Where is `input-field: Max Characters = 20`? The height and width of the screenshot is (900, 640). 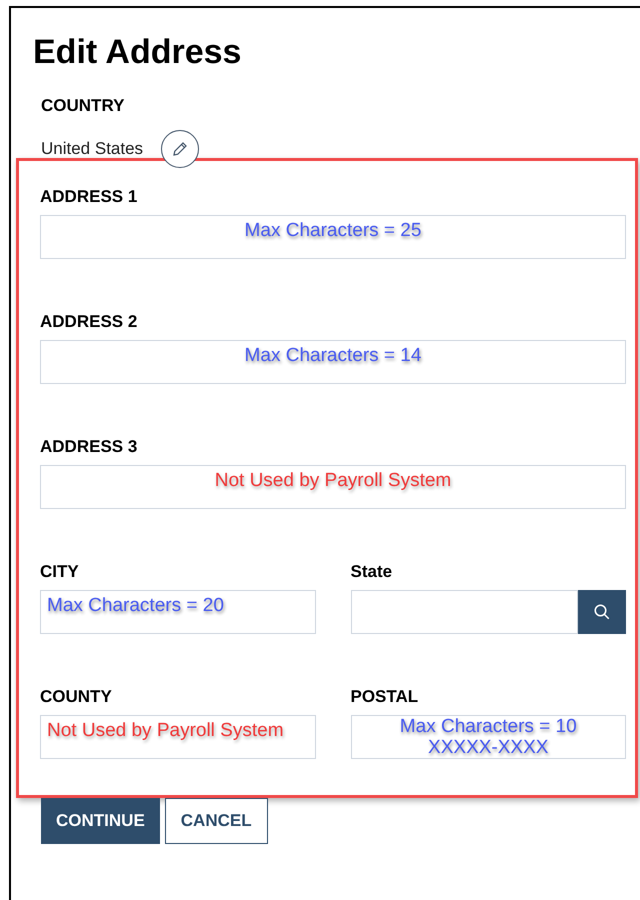 input-field: Max Characters = 20 is located at coordinates (178, 612).